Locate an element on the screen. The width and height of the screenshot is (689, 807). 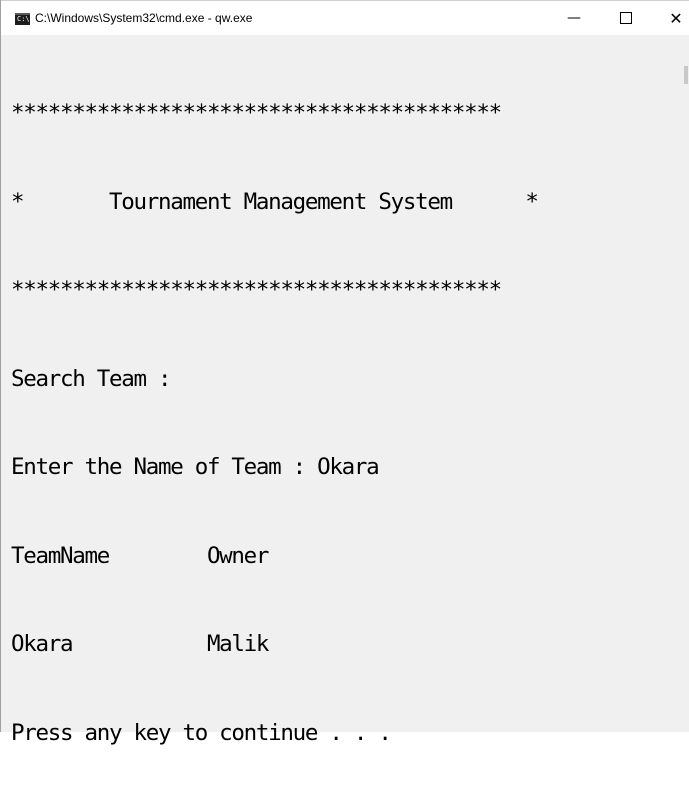
console-line-press-key: Press any key to continue . . . is located at coordinates (201, 732).